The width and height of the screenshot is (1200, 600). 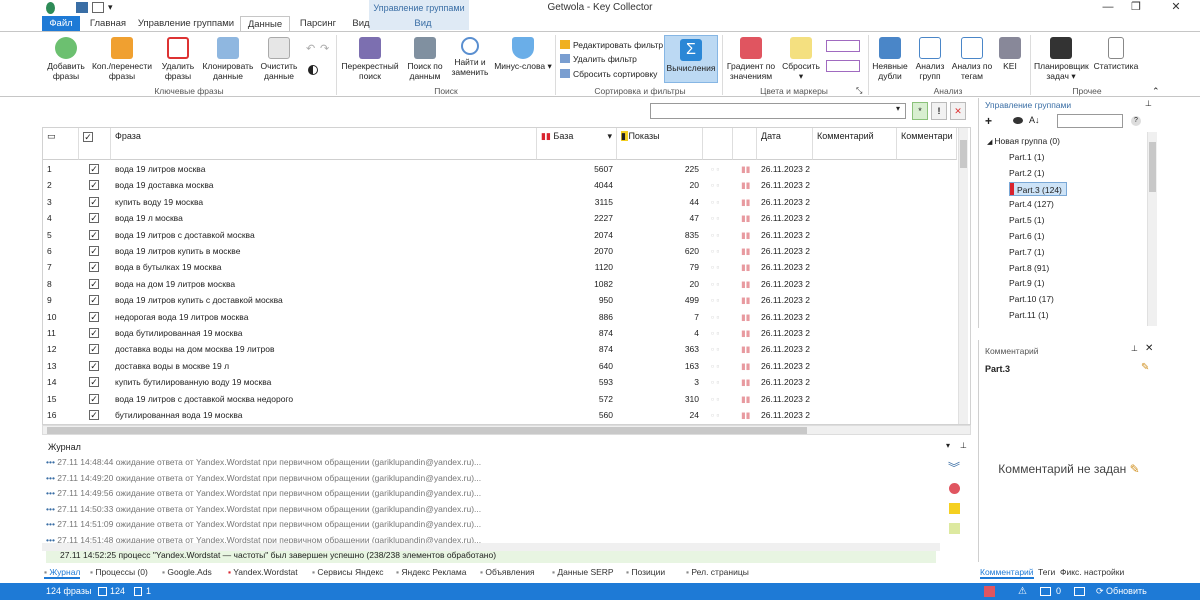 What do you see at coordinates (1156, 91) in the screenshot?
I see `collapse-ribbon-icon: ⌃` at bounding box center [1156, 91].